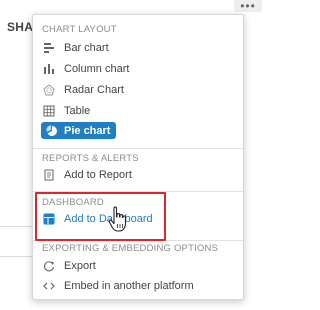 Image resolution: width=320 pixels, height=310 pixels. Describe the element at coordinates (49, 219) in the screenshot. I see `dashboard-icon` at that location.